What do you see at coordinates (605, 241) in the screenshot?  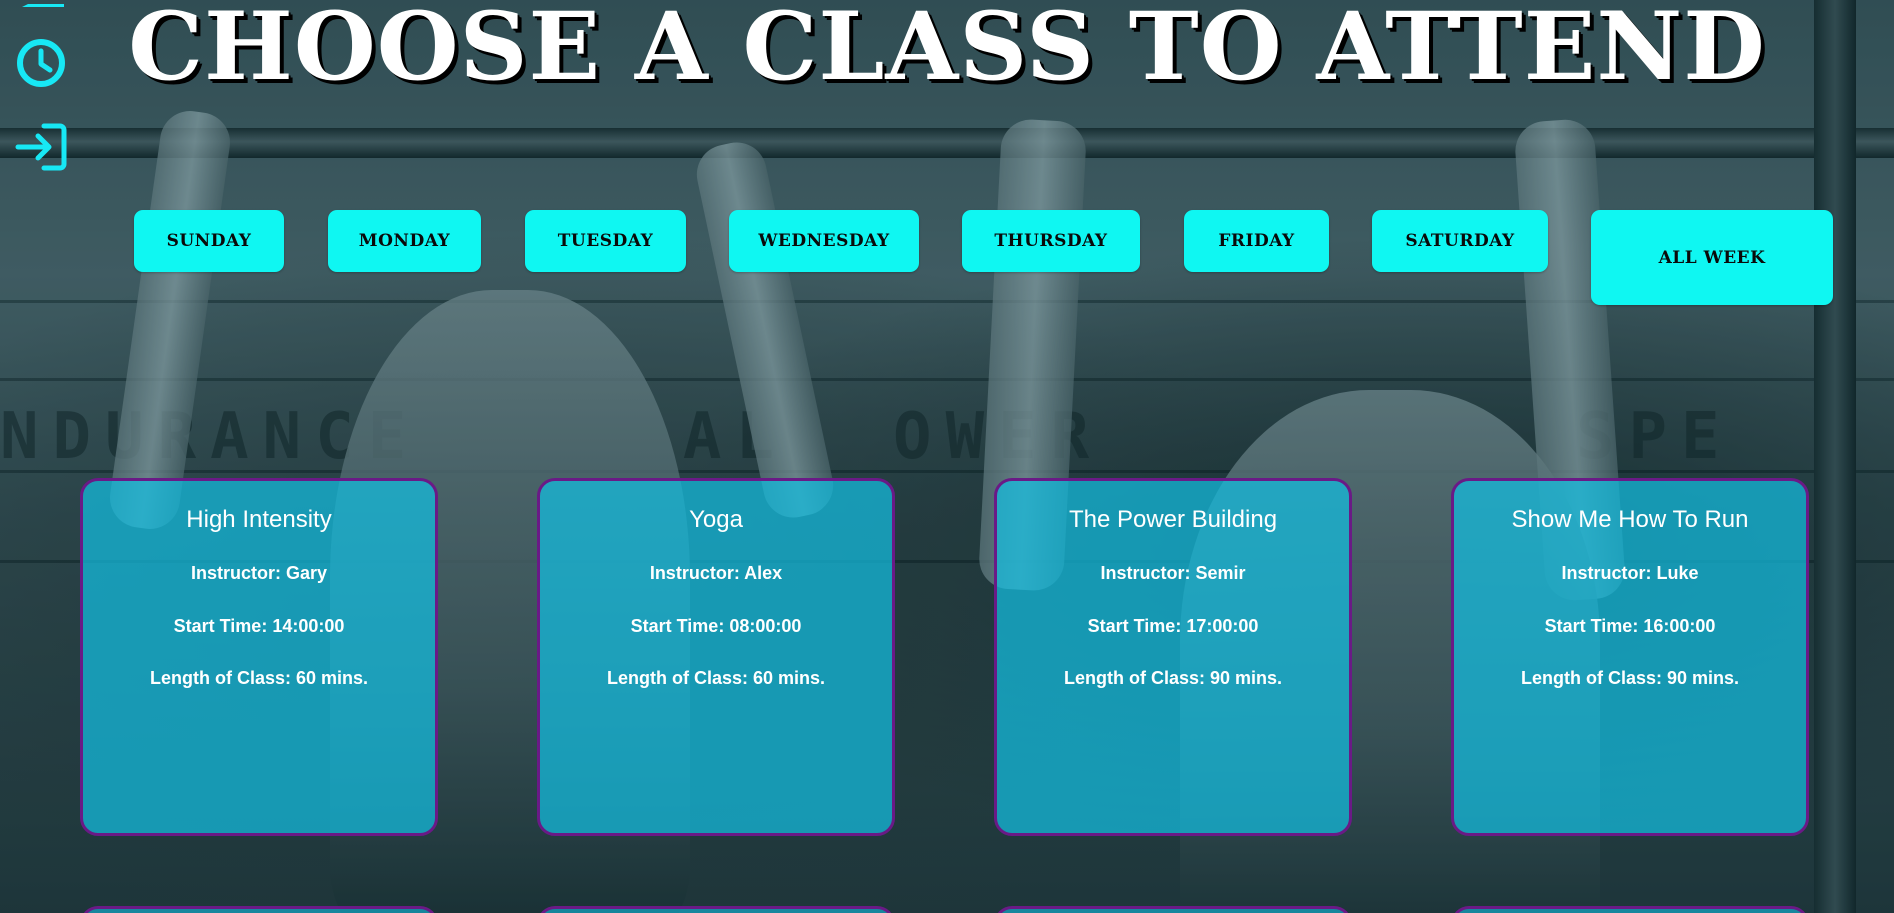 I see `day-button-tuesday: TUESDAY` at bounding box center [605, 241].